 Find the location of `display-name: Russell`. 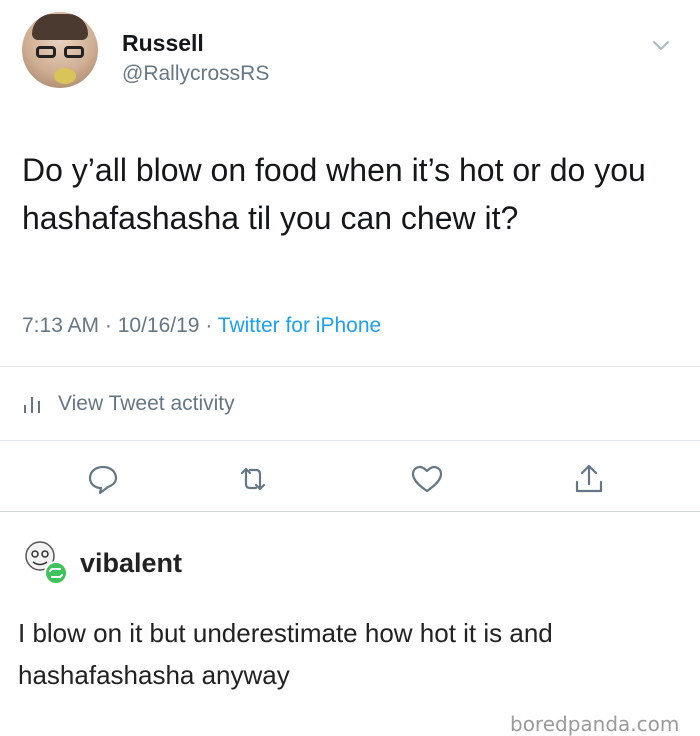

display-name: Russell is located at coordinates (163, 43).